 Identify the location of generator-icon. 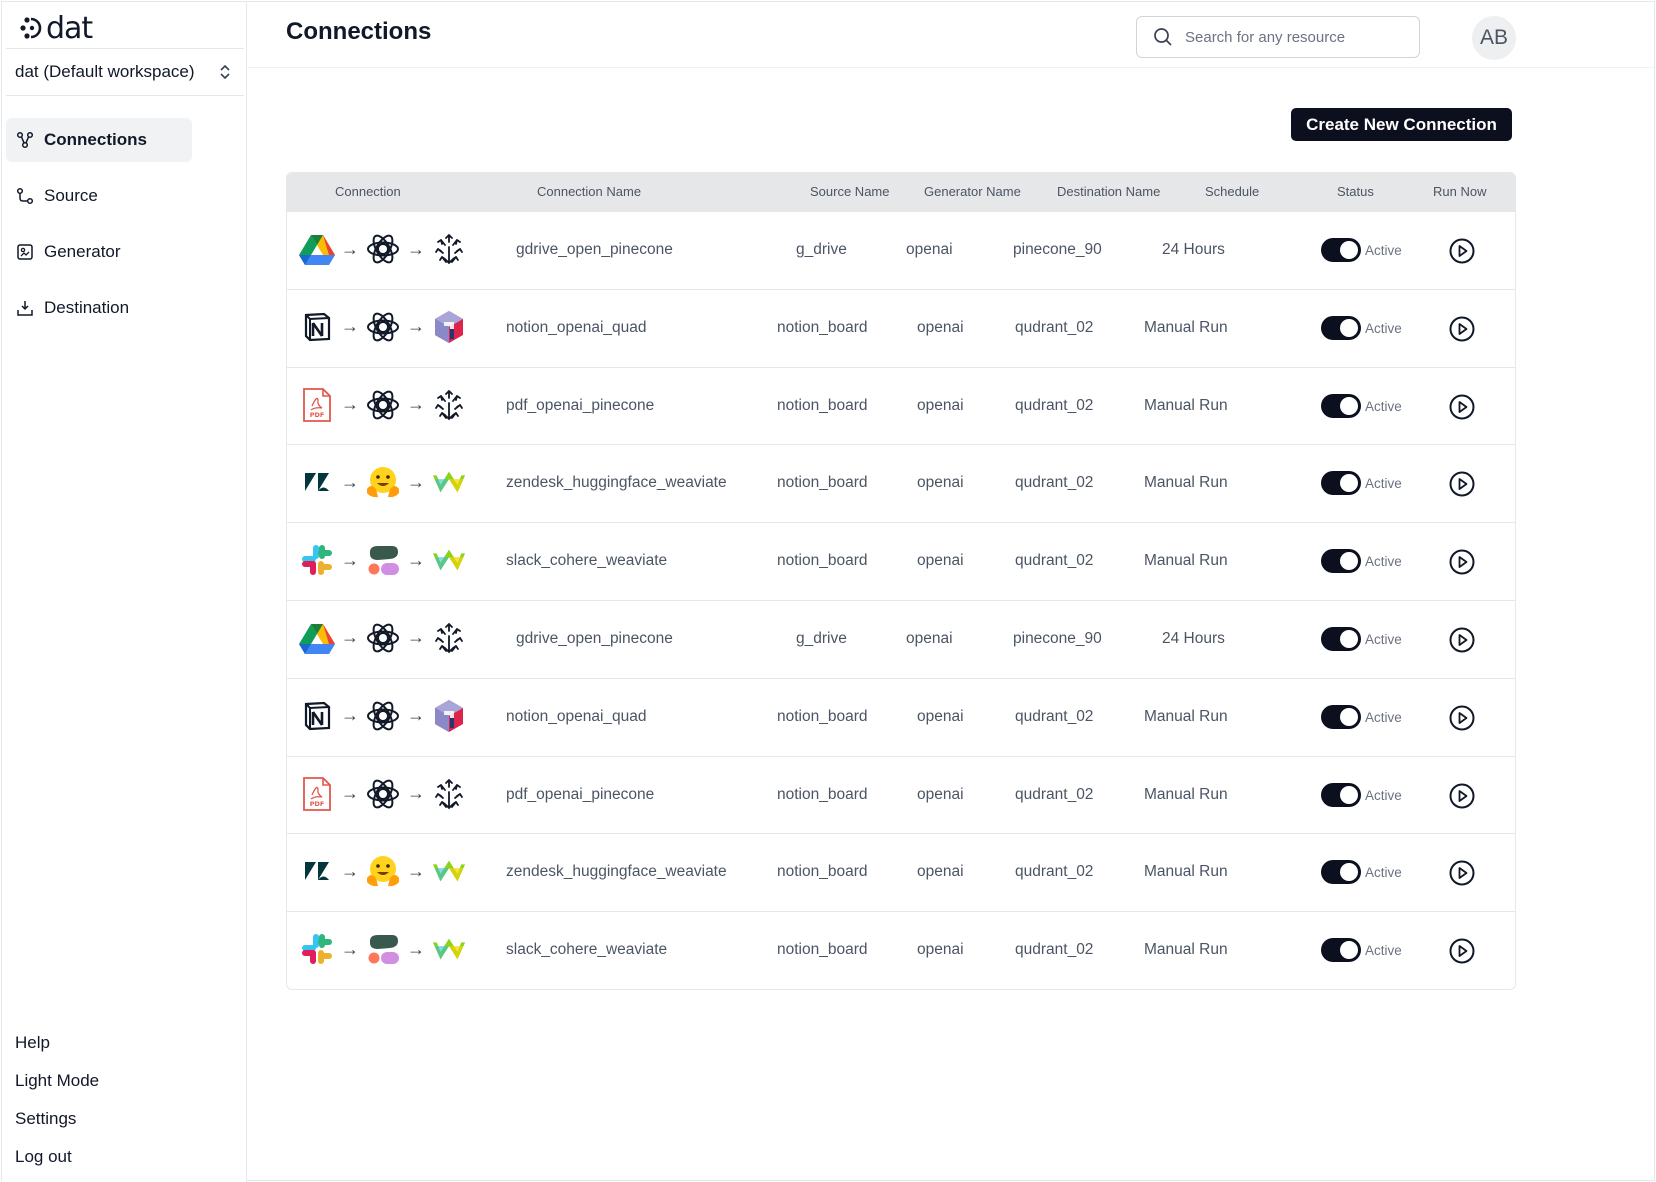
(25, 252).